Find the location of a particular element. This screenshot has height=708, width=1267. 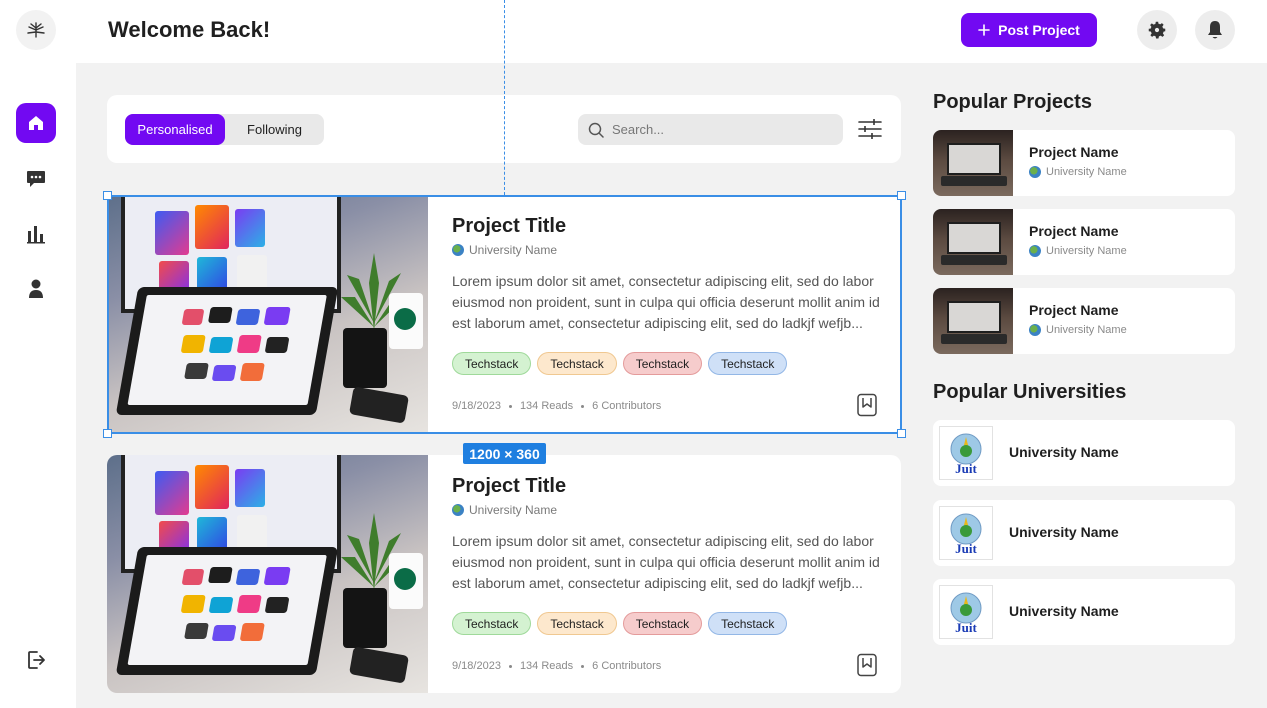

tab-personalised: Personalised is located at coordinates (175, 129).